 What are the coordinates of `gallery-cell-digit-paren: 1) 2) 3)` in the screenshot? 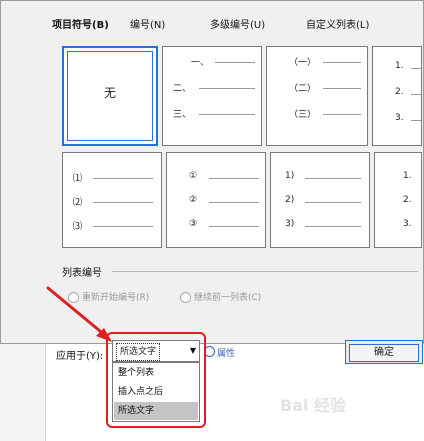 It's located at (320, 200).